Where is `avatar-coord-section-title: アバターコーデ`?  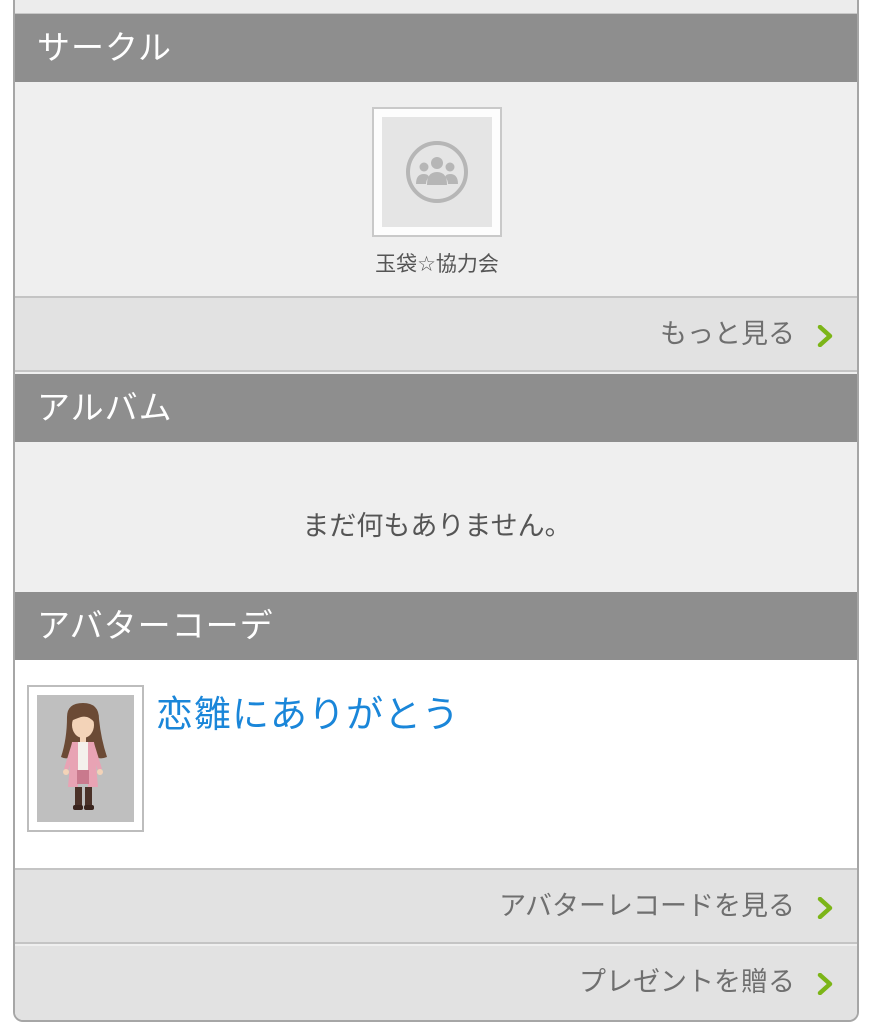 avatar-coord-section-title: アバターコーデ is located at coordinates (155, 625).